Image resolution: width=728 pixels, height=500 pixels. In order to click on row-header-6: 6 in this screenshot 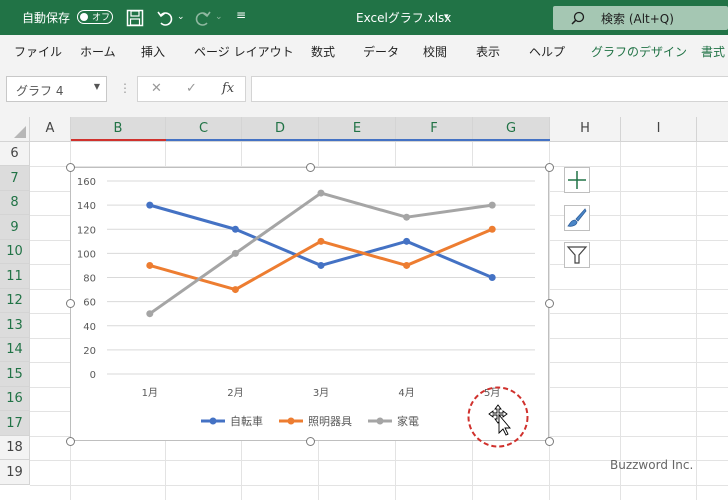, I will do `click(15, 154)`.